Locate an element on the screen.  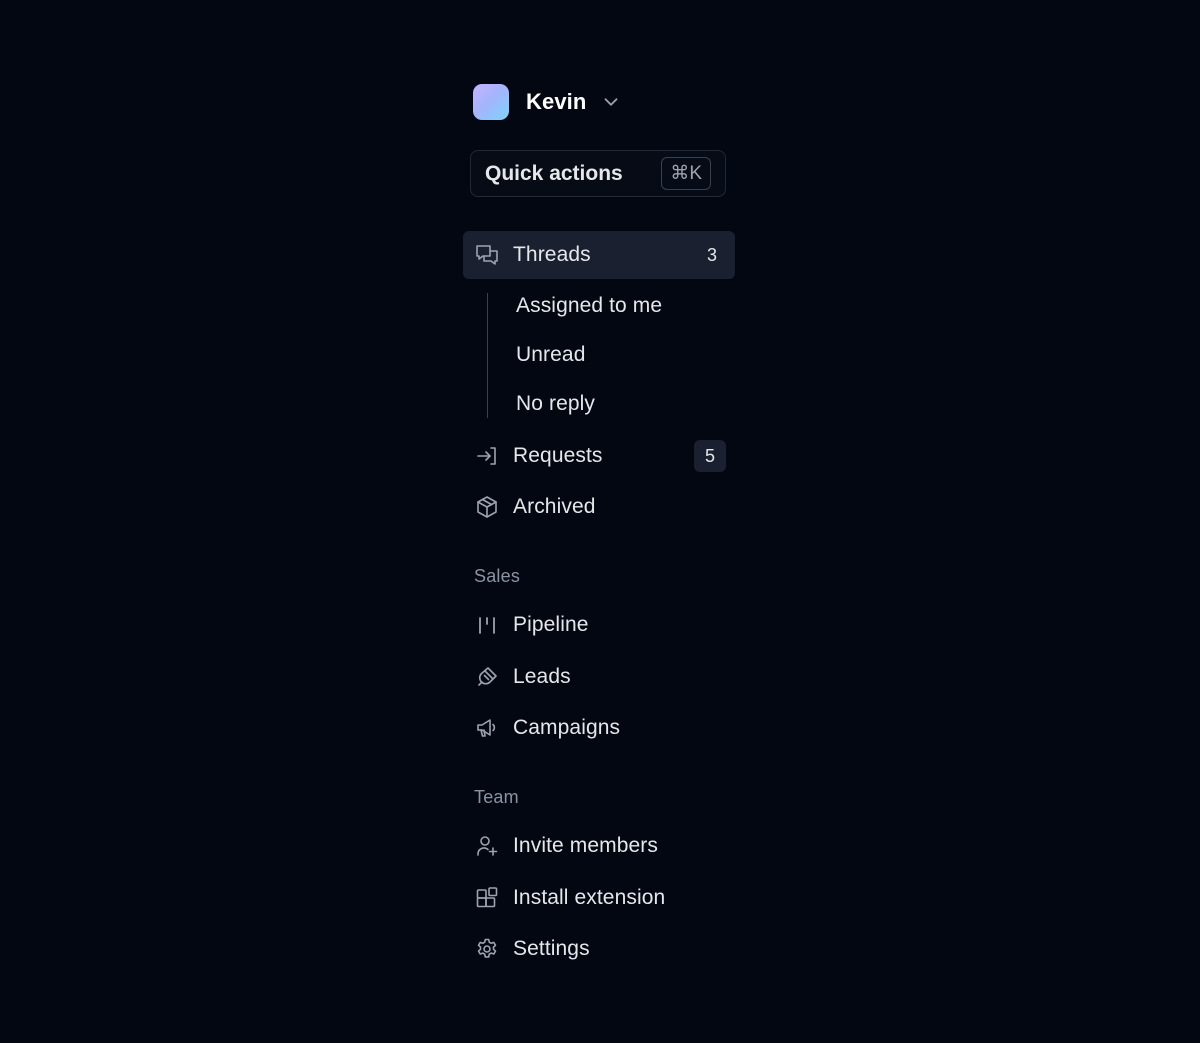
nav-item-settings: Settings is located at coordinates (599, 949).